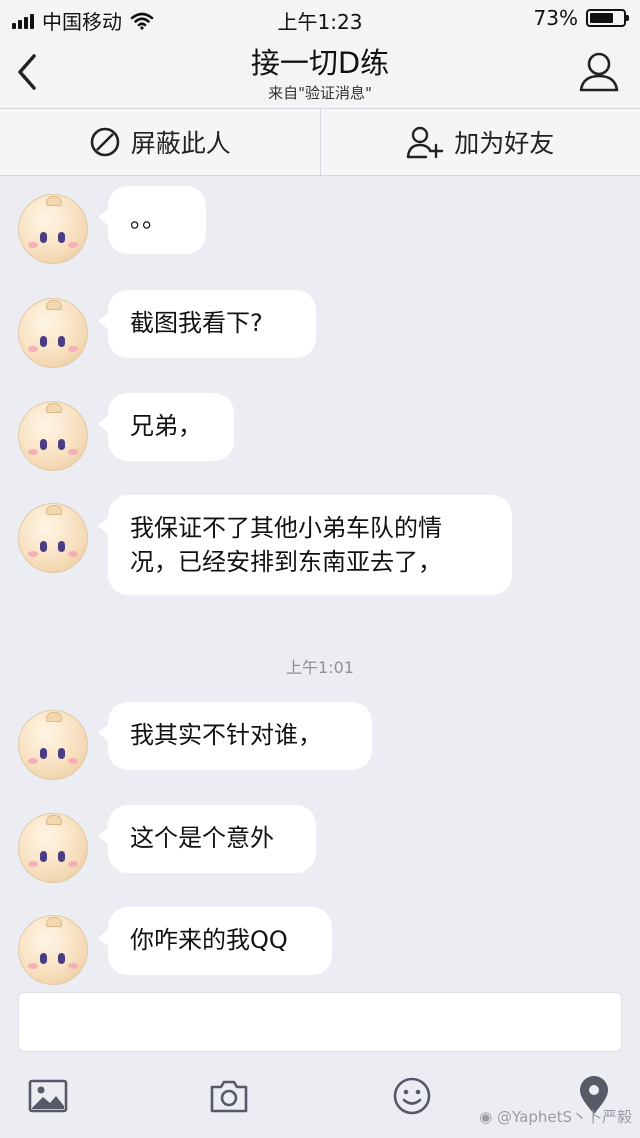  I want to click on nav-bar: 接一切D练 来自"验证消息", so click(320, 72).